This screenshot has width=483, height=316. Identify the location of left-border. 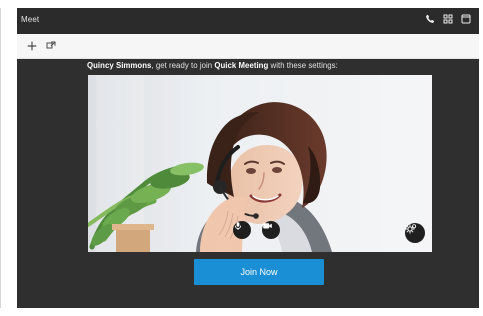
(0, 158).